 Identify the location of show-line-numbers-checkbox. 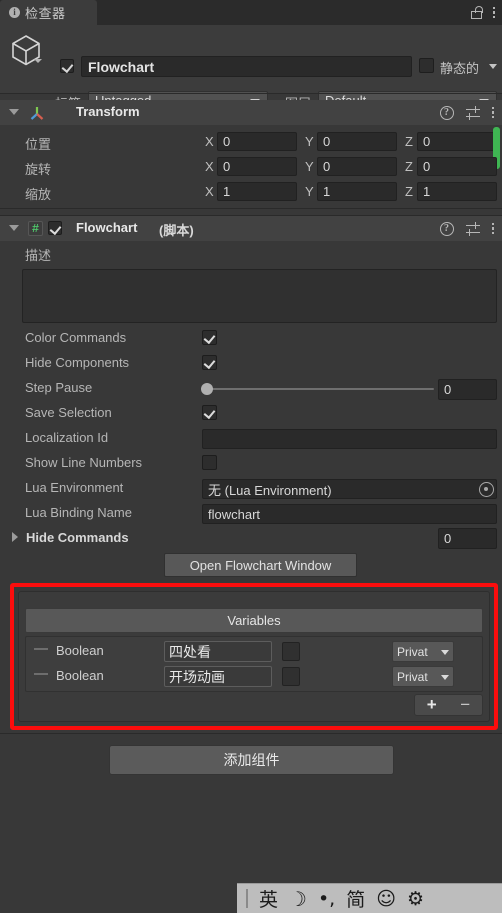
(209, 462).